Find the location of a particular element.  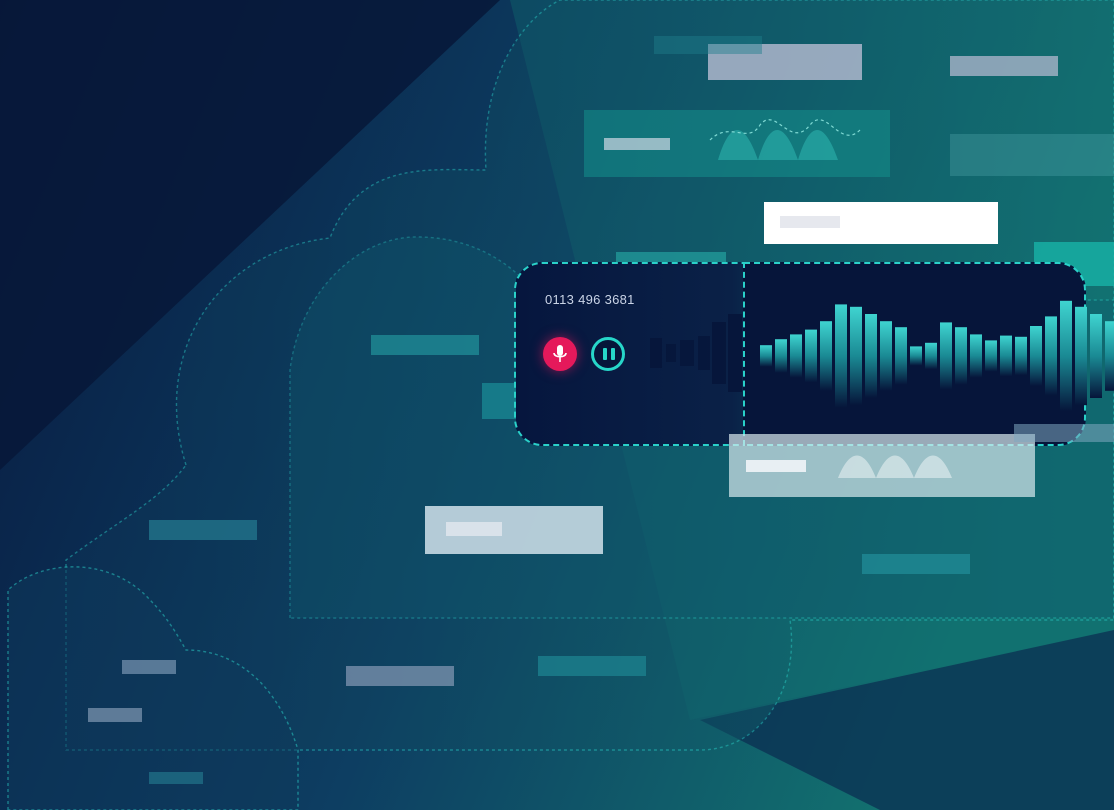

microphone-icon is located at coordinates (560, 353).